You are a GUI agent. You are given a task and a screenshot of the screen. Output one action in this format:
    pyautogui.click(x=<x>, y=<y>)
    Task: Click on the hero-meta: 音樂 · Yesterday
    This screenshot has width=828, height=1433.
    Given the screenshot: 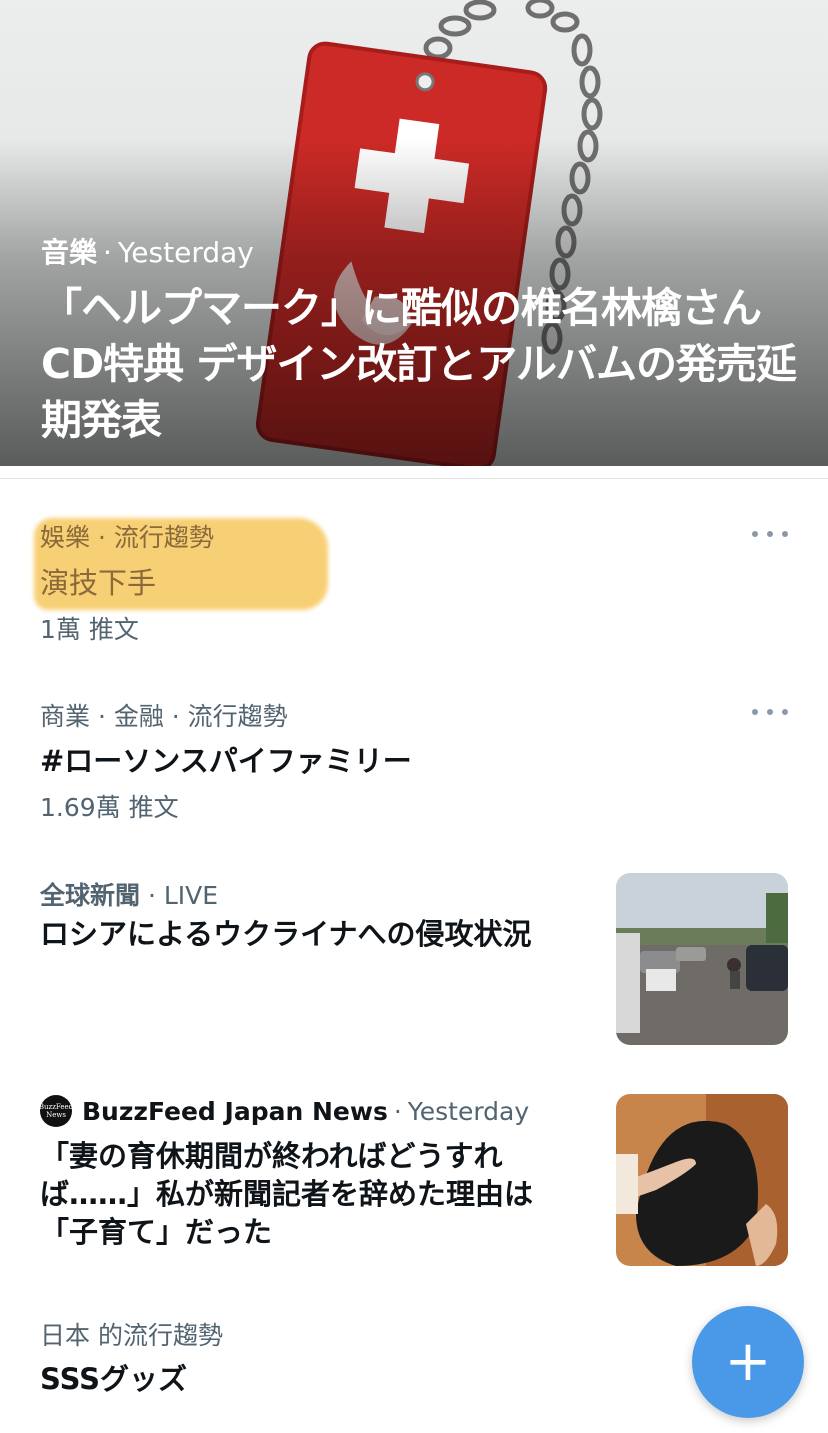 What is the action you would take?
    pyautogui.click(x=147, y=251)
    